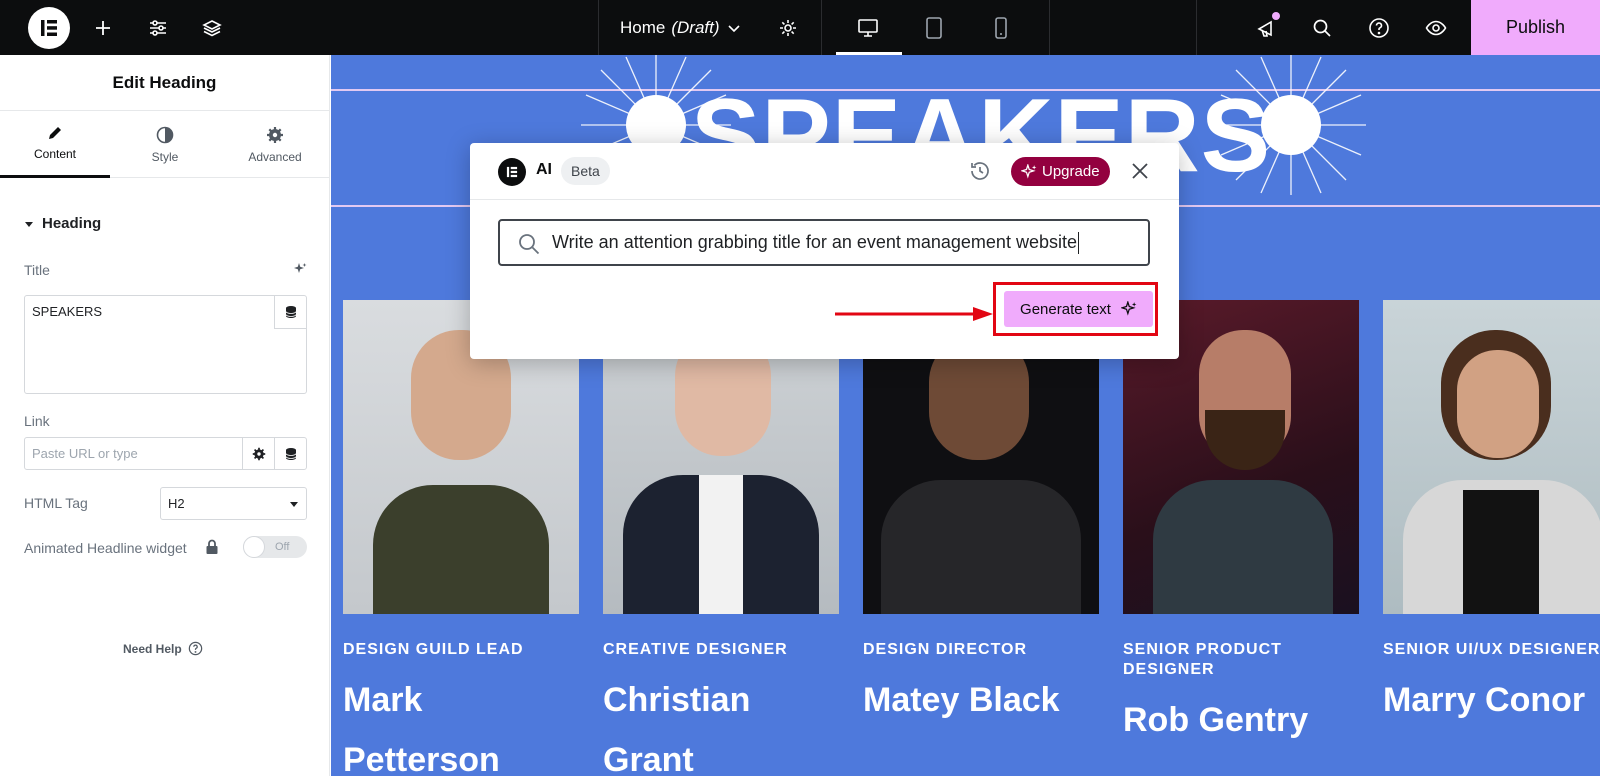  What do you see at coordinates (1491, 649) in the screenshot?
I see `speaker-role: SENIOR UI/UX DESIGNER` at bounding box center [1491, 649].